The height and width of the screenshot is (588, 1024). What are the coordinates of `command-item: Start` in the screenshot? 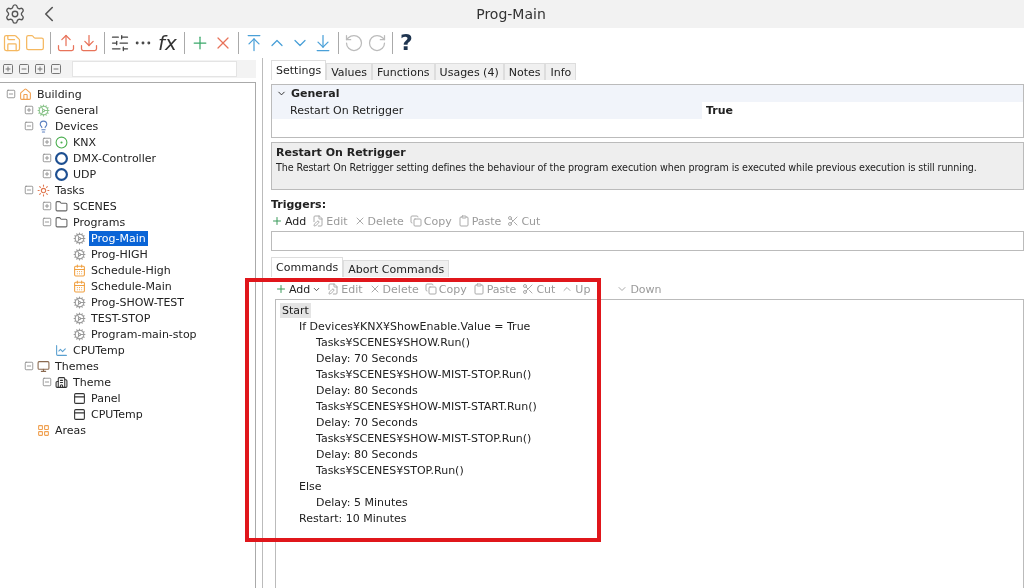 It's located at (295, 310).